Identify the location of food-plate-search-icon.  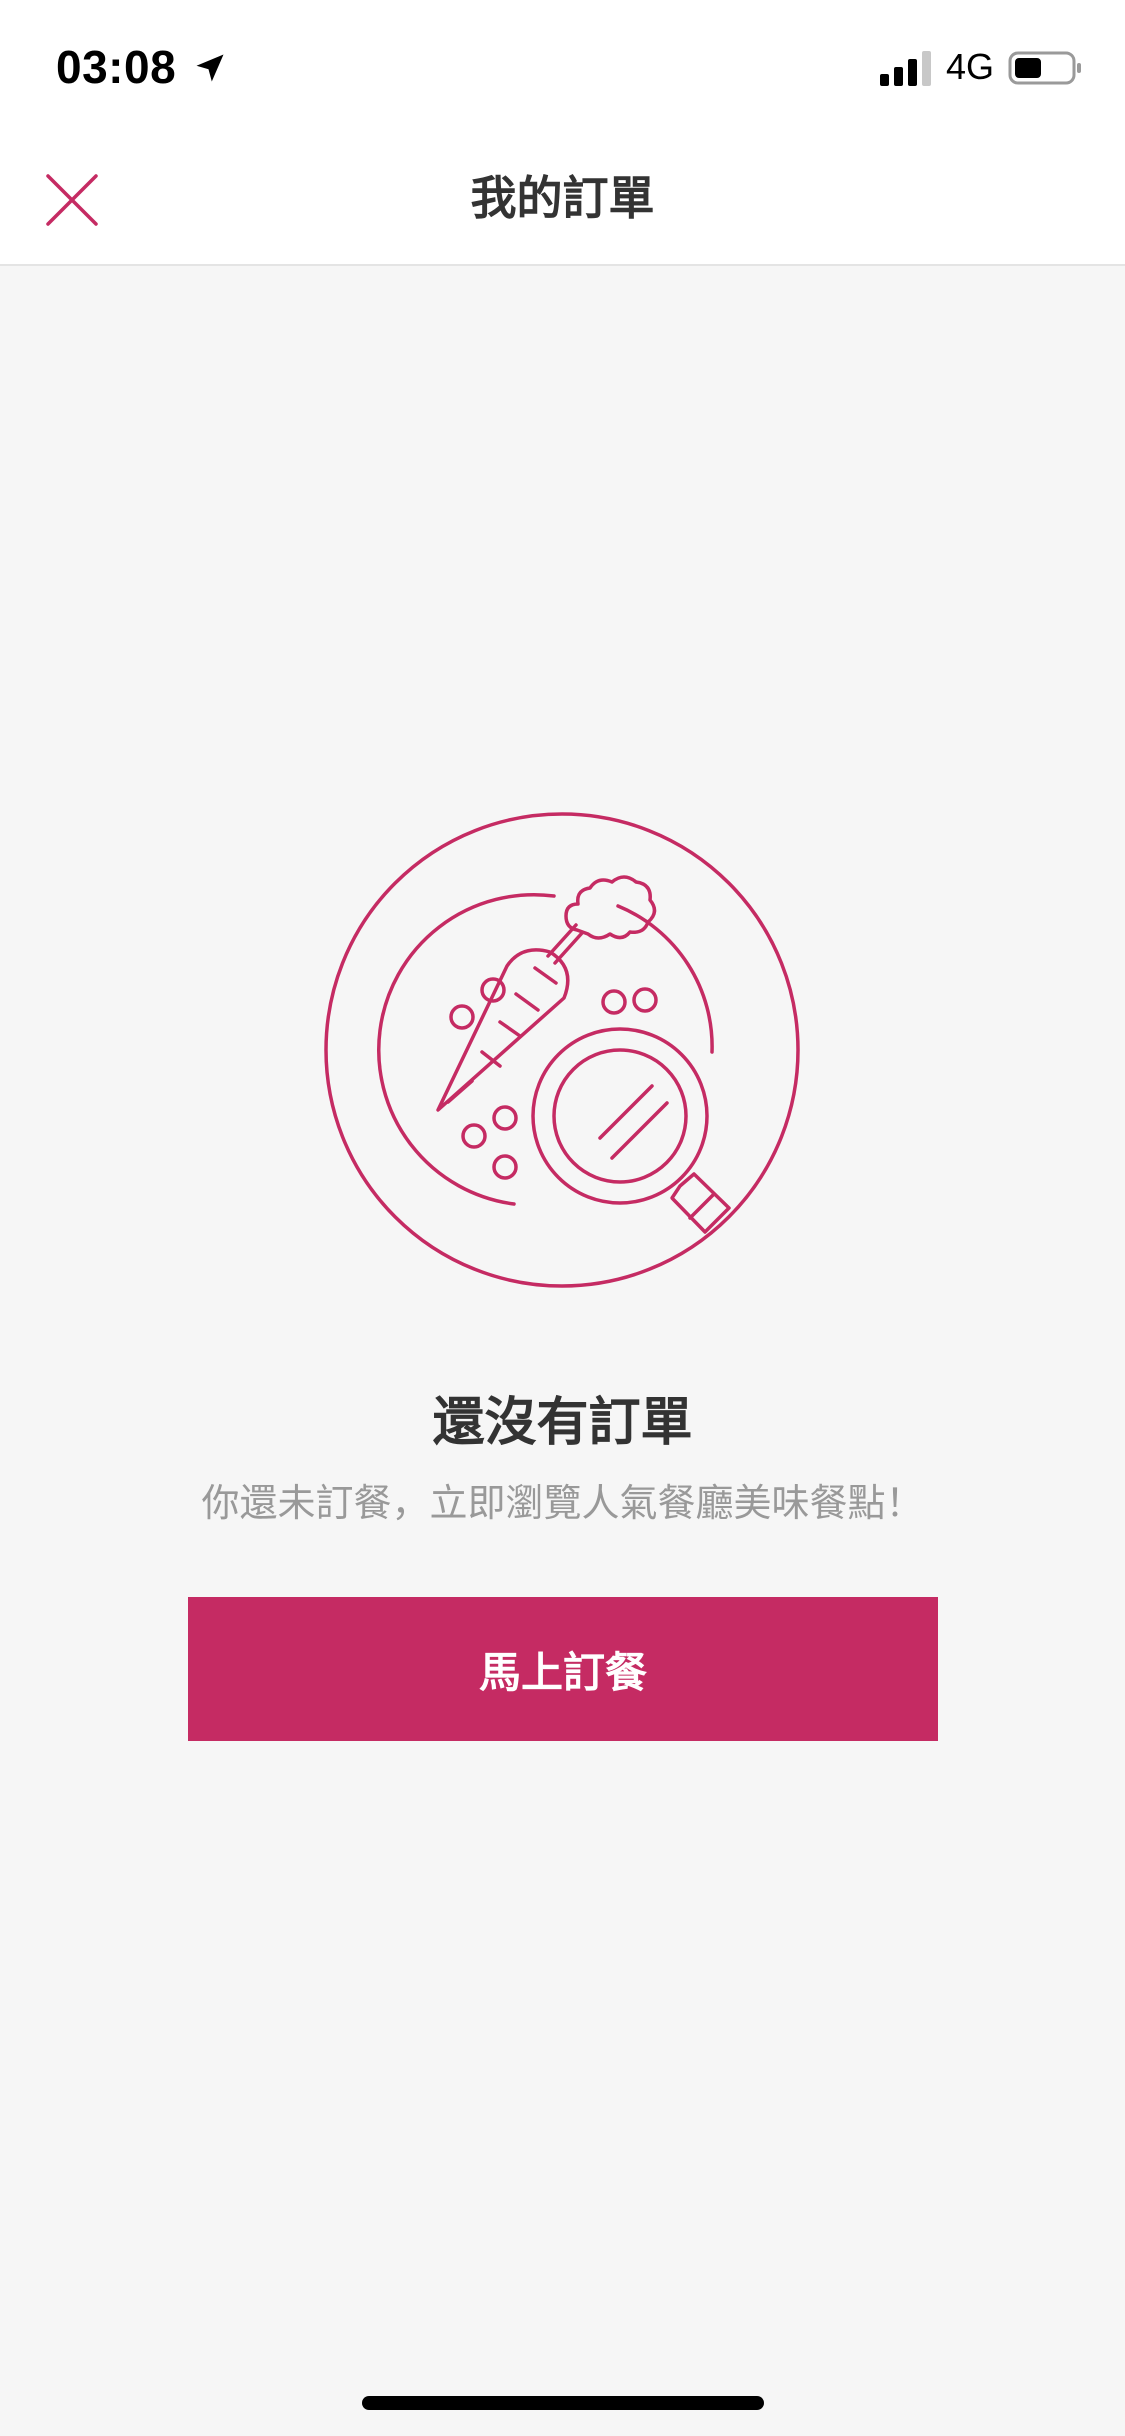
(562, 1050).